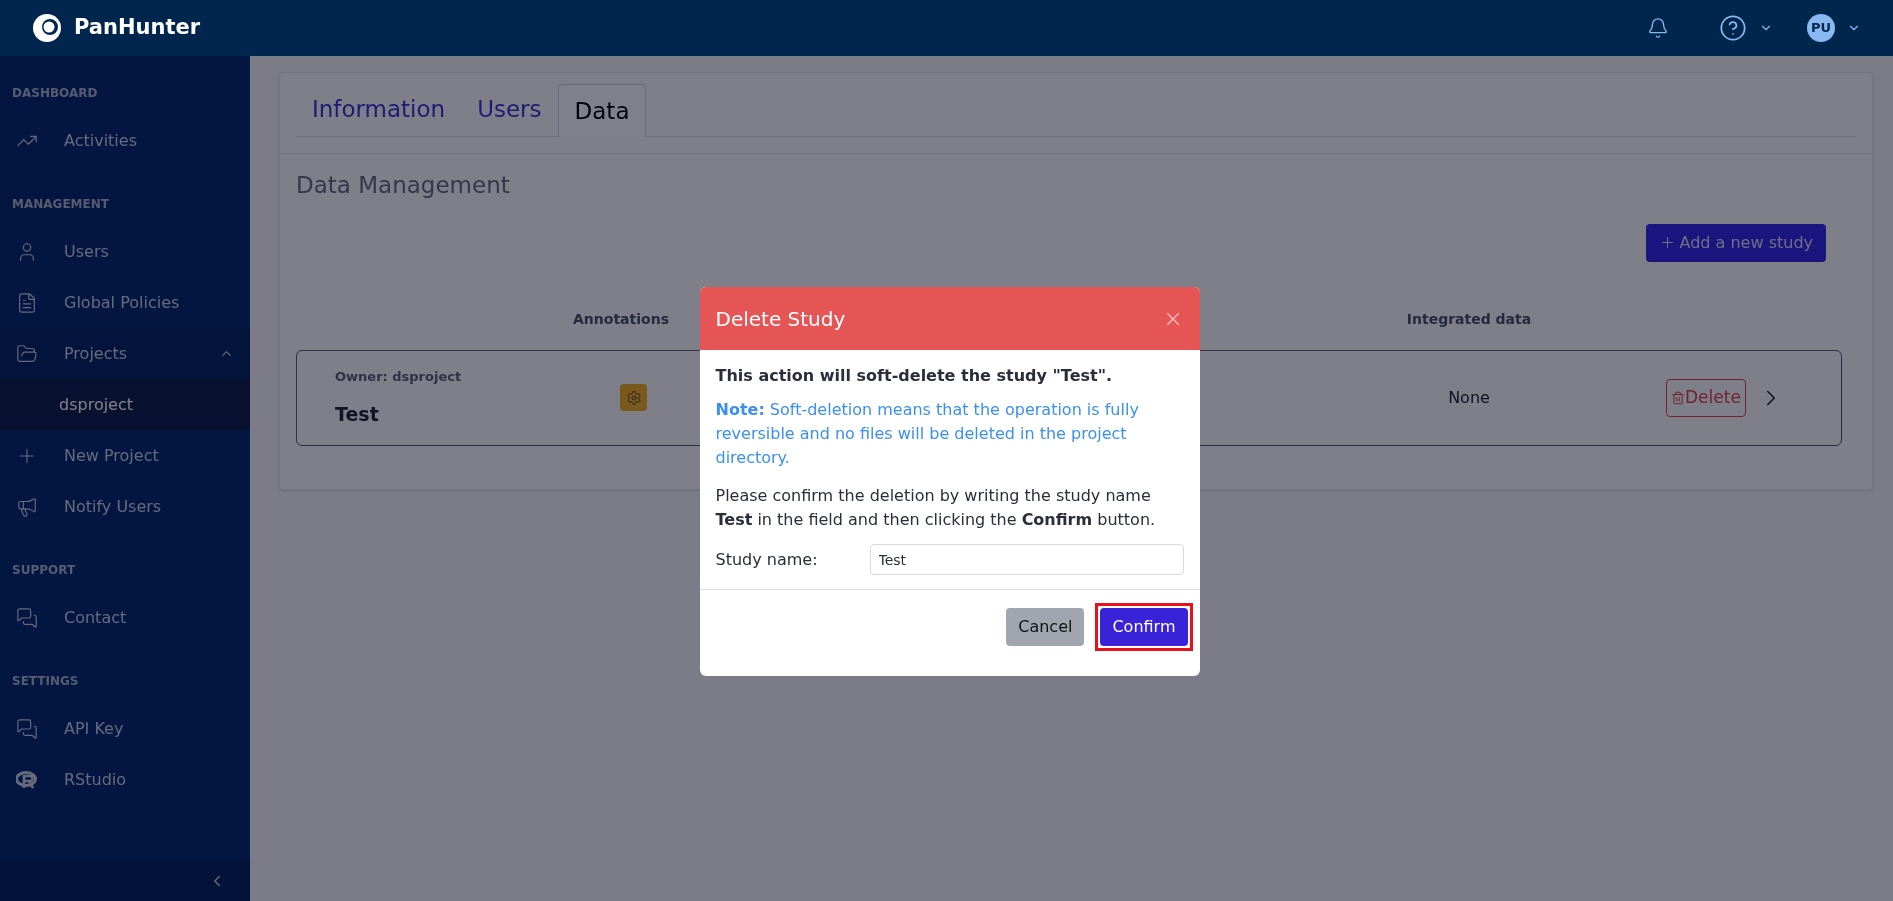 Image resolution: width=1893 pixels, height=901 pixels. What do you see at coordinates (125, 728) in the screenshot?
I see `sidebar-item: API Key` at bounding box center [125, 728].